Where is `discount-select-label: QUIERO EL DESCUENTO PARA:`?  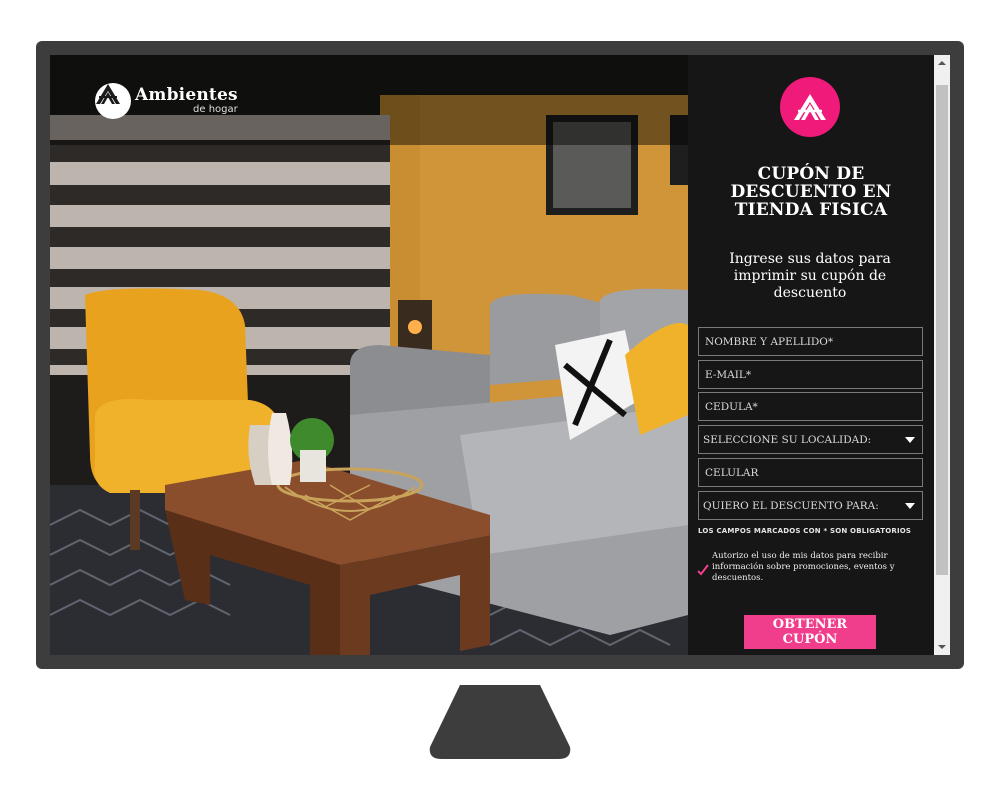 discount-select-label: QUIERO EL DESCUENTO PARA: is located at coordinates (791, 505).